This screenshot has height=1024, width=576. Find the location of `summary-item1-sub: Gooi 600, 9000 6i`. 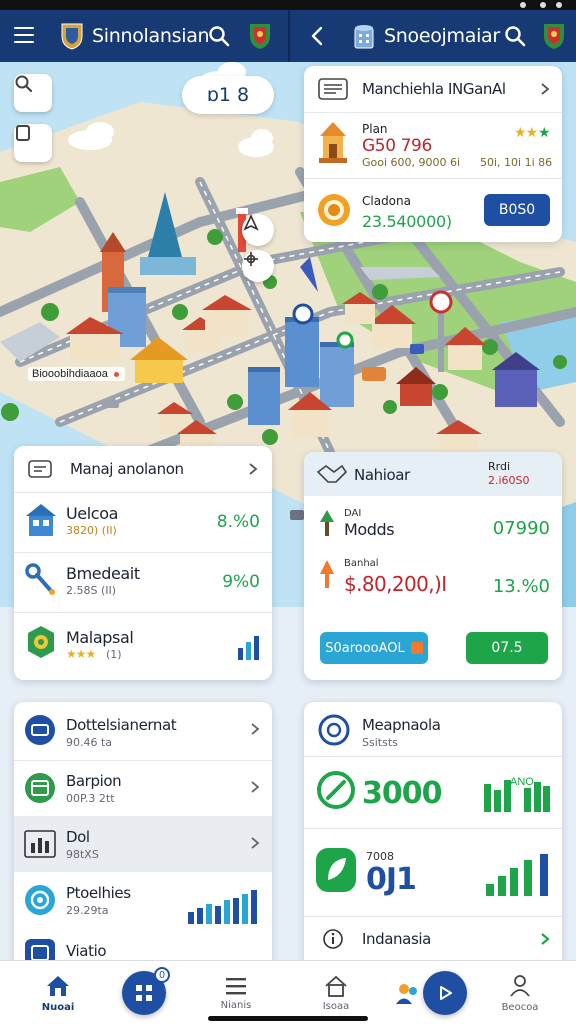

summary-item1-sub: Gooi 600, 9000 6i is located at coordinates (411, 162).